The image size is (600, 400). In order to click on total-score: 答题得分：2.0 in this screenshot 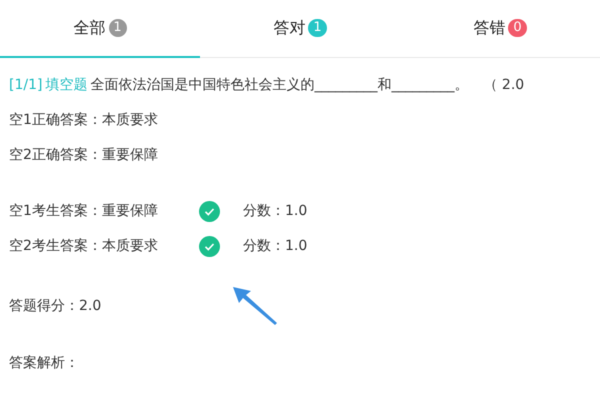, I will do `click(55, 306)`.